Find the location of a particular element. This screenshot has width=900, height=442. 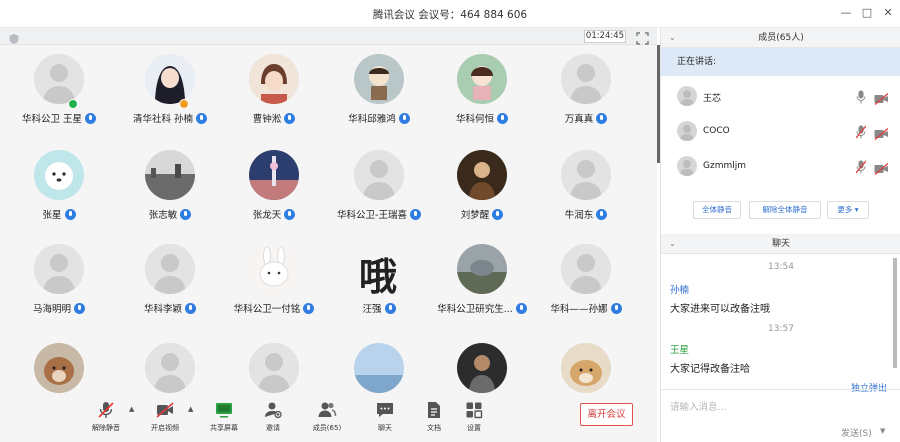

participant-name-row: 华科邱雅鸿 is located at coordinates (379, 118).